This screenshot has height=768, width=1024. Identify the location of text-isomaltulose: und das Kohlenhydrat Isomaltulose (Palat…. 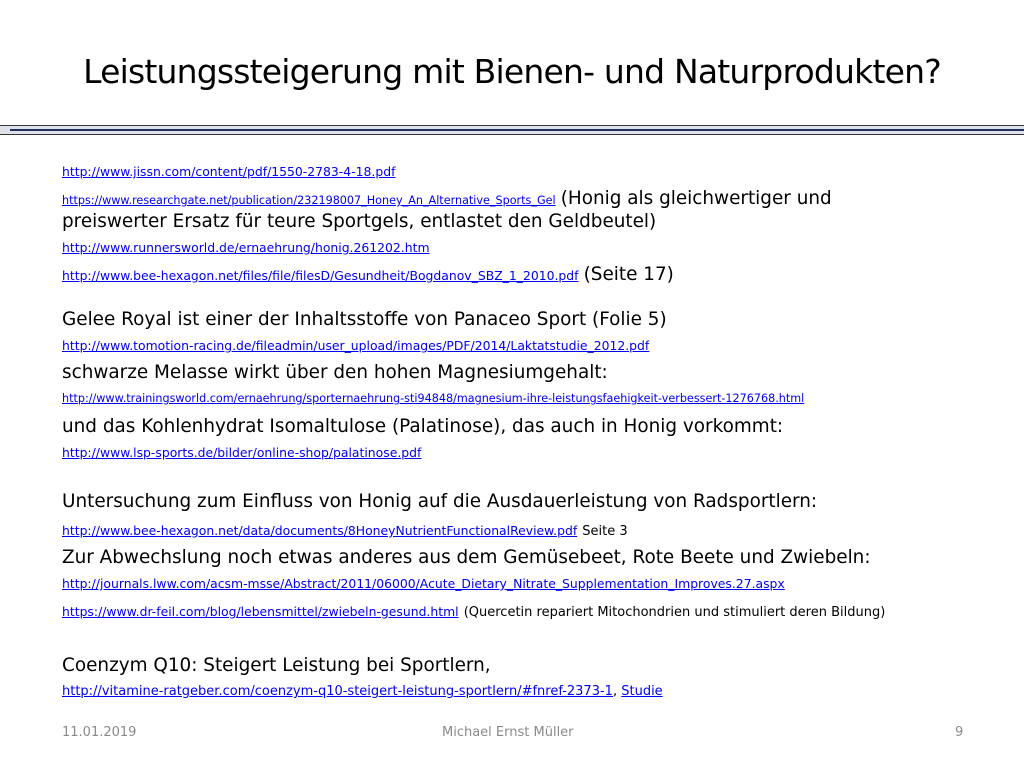
(423, 426).